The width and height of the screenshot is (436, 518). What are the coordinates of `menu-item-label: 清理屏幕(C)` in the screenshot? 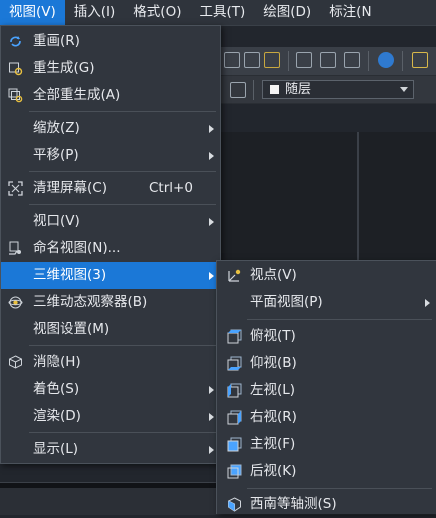 It's located at (70, 188).